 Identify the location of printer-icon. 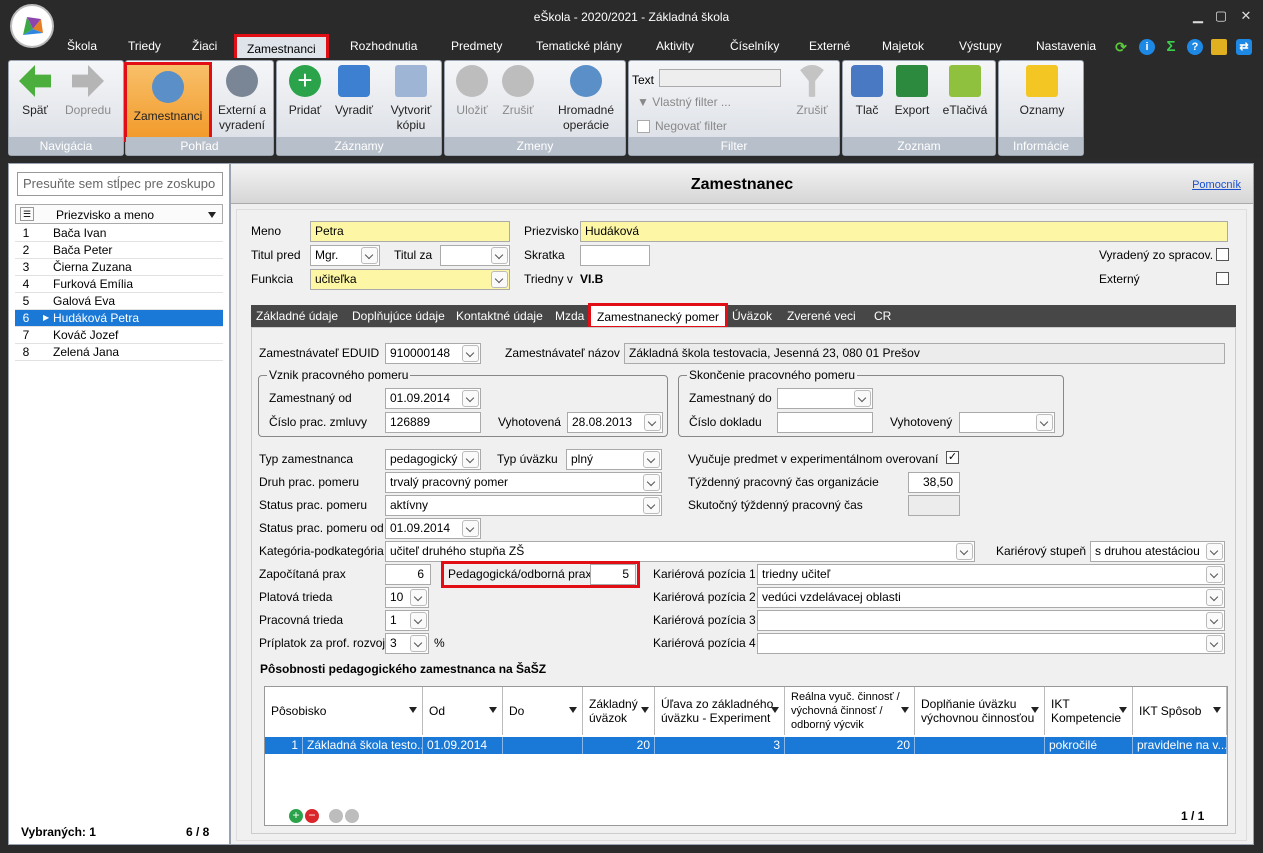
(1219, 47).